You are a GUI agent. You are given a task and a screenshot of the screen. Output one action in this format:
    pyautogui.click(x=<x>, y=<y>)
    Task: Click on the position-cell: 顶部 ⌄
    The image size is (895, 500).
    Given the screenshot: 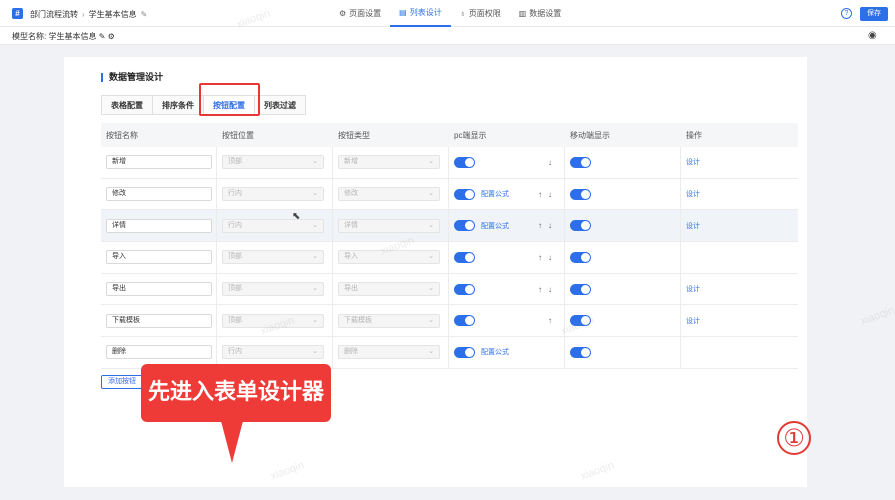 What is the action you would take?
    pyautogui.click(x=275, y=162)
    